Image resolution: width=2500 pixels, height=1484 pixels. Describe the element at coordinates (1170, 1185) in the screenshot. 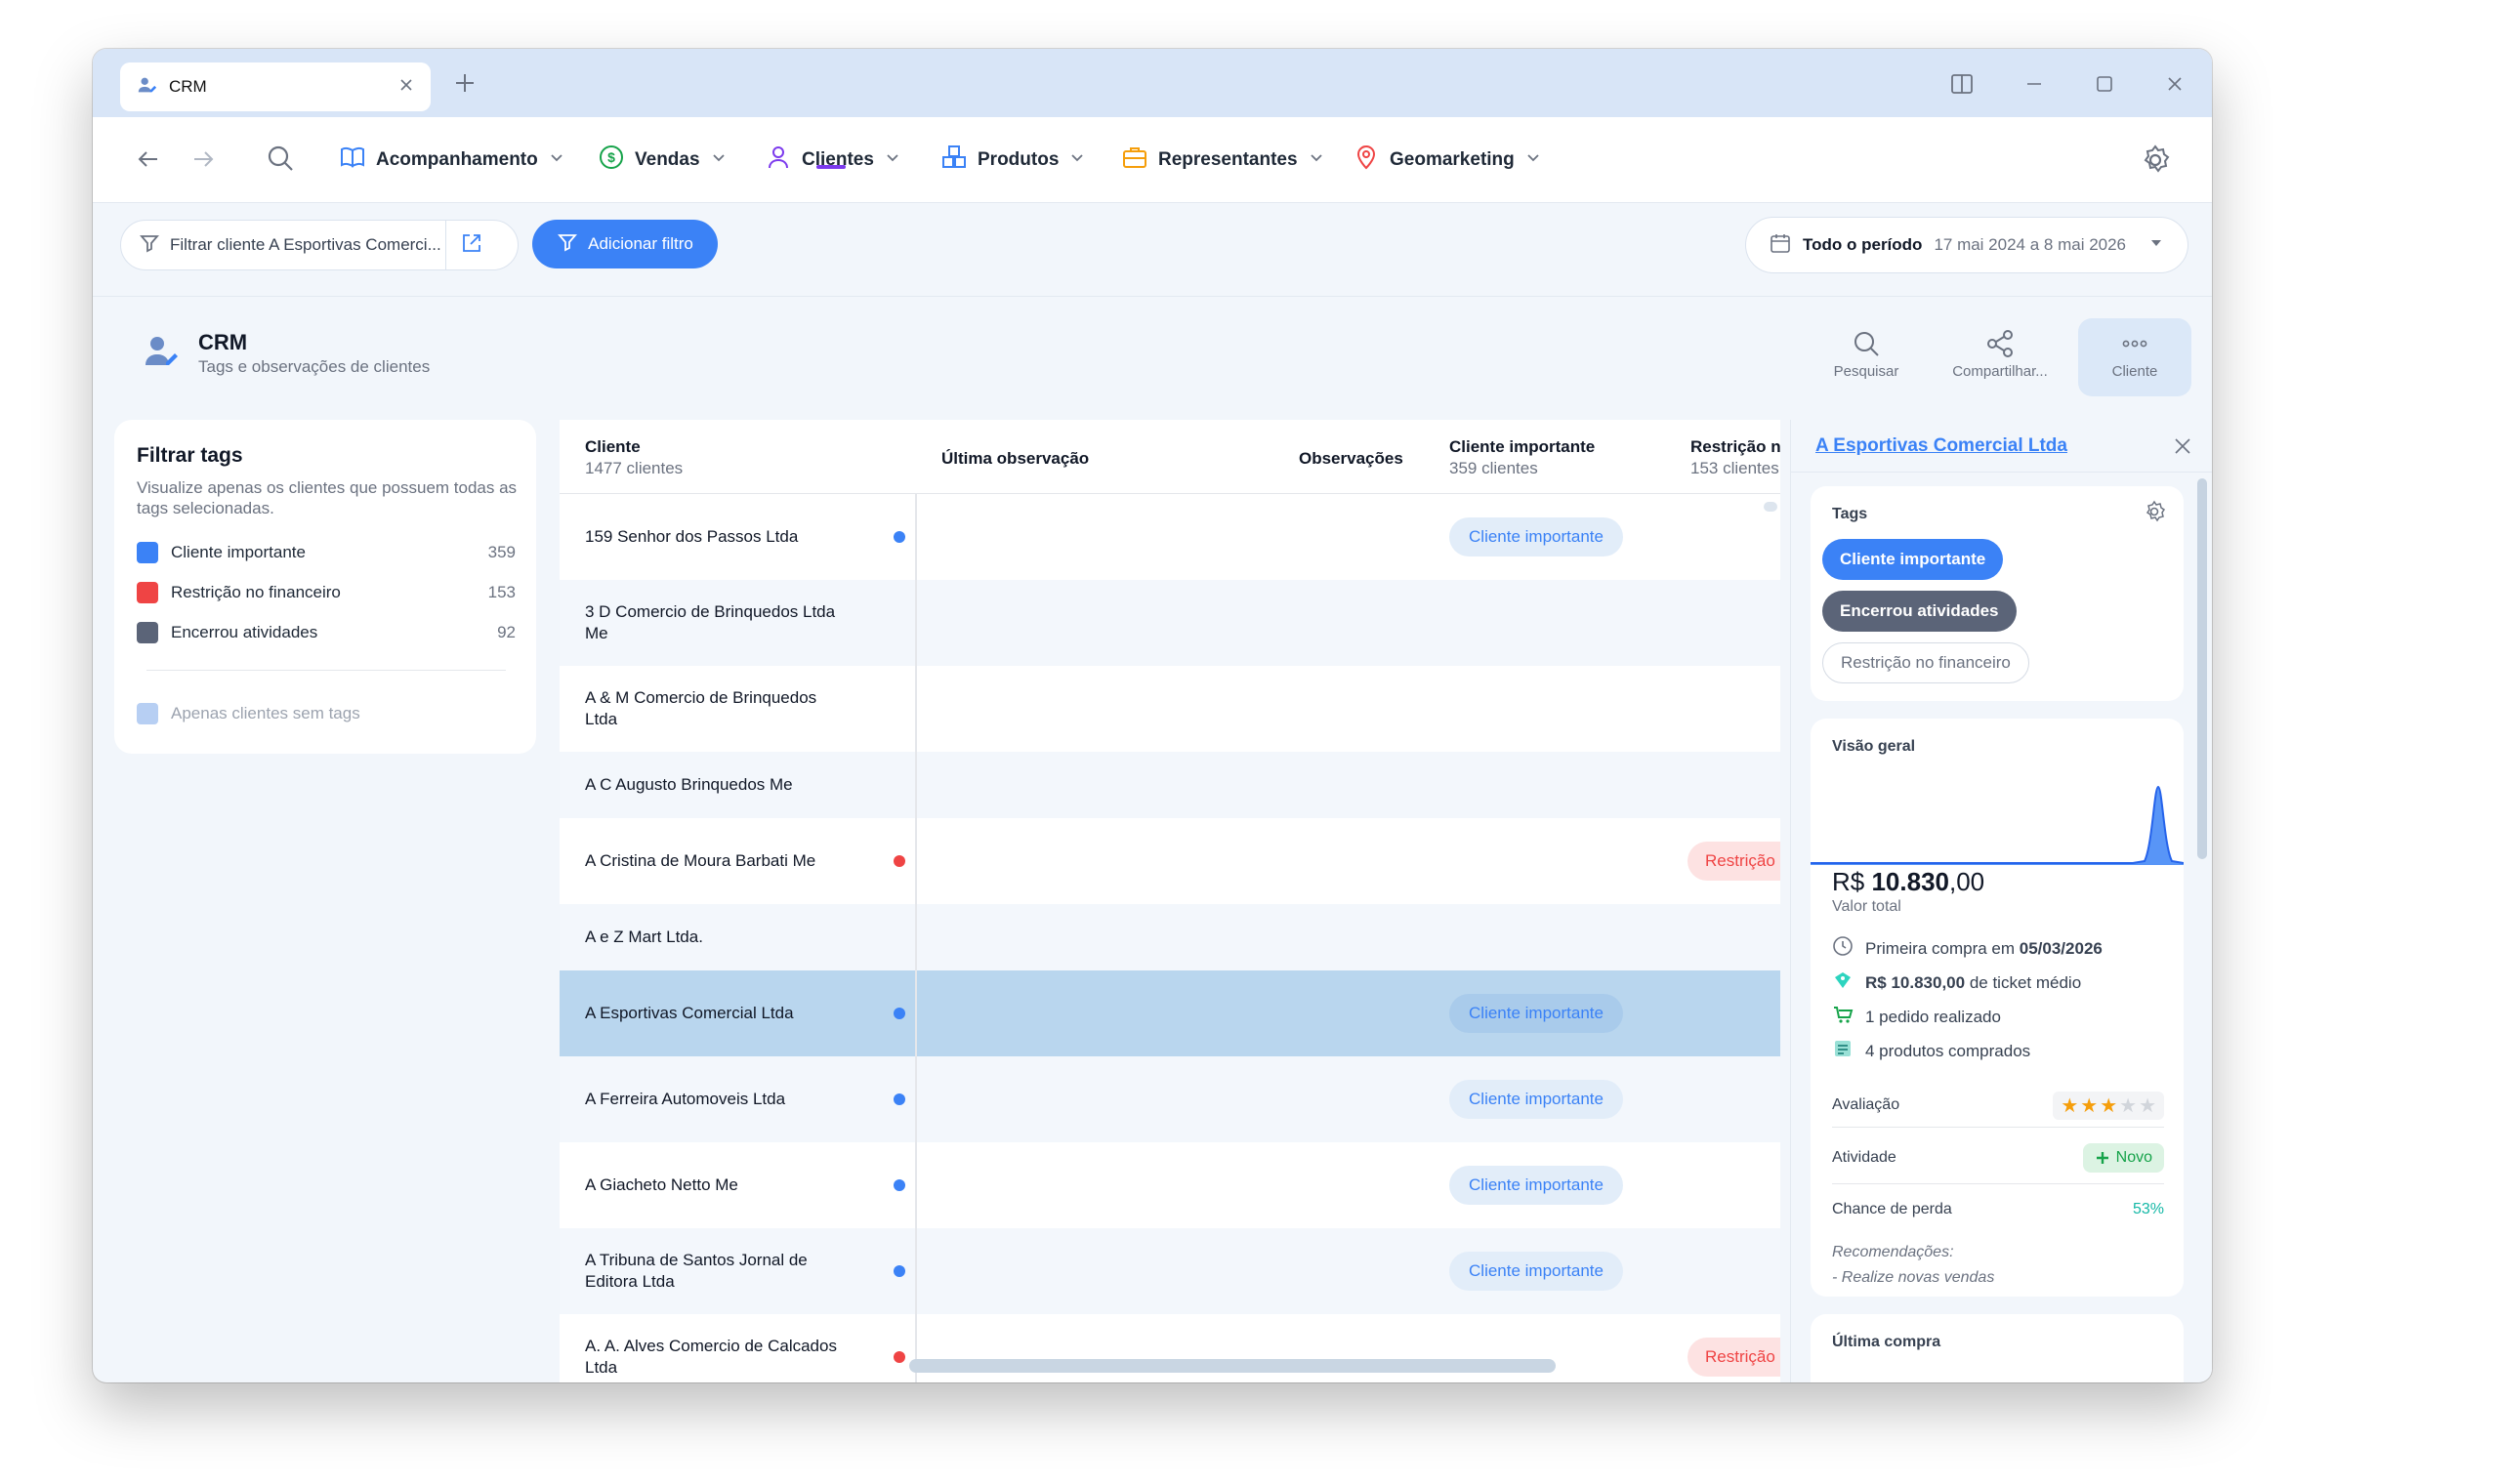

I see `table-row: A Giacheto Netto Me Cliente importante` at that location.